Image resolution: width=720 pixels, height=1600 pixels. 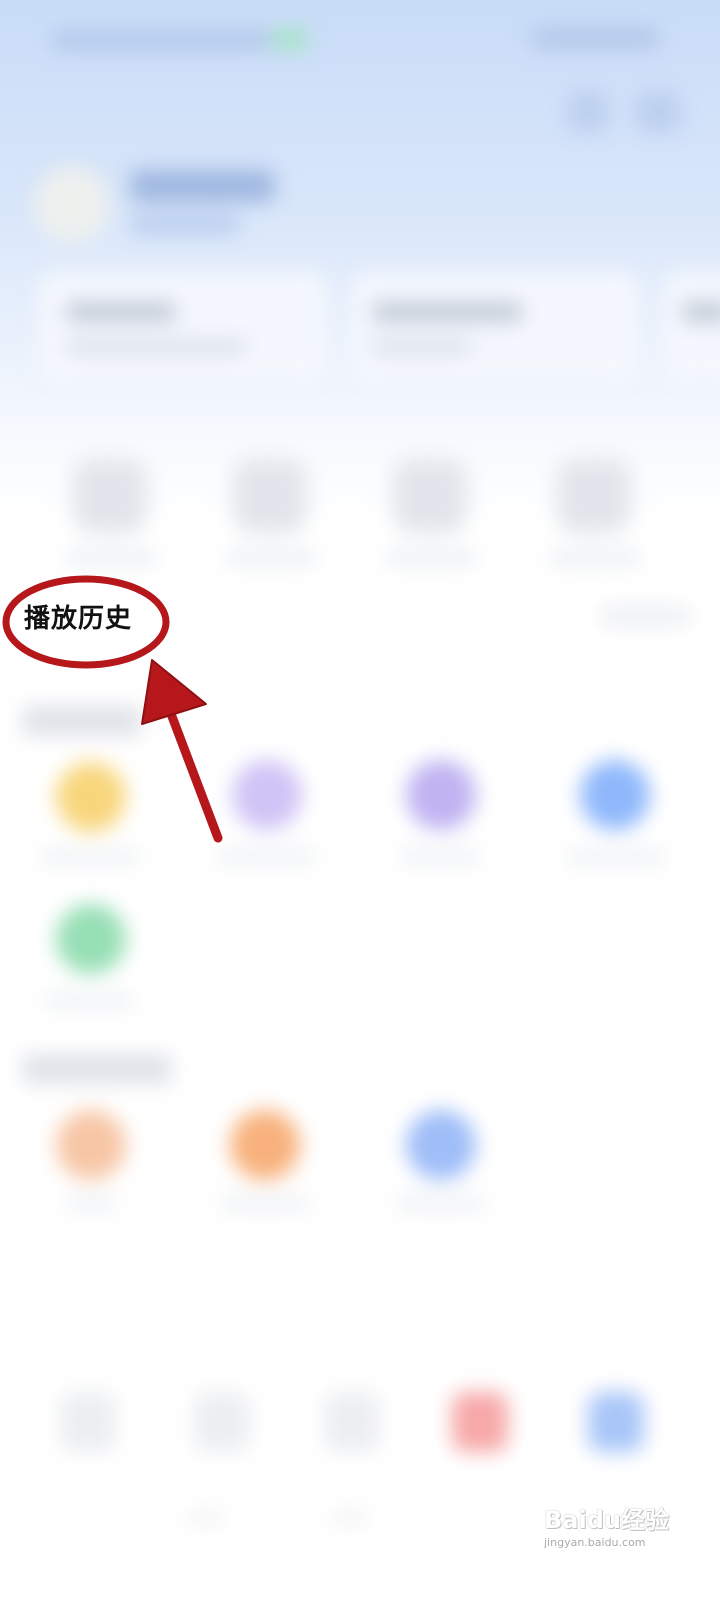 What do you see at coordinates (202, 186) in the screenshot?
I see `profile-name` at bounding box center [202, 186].